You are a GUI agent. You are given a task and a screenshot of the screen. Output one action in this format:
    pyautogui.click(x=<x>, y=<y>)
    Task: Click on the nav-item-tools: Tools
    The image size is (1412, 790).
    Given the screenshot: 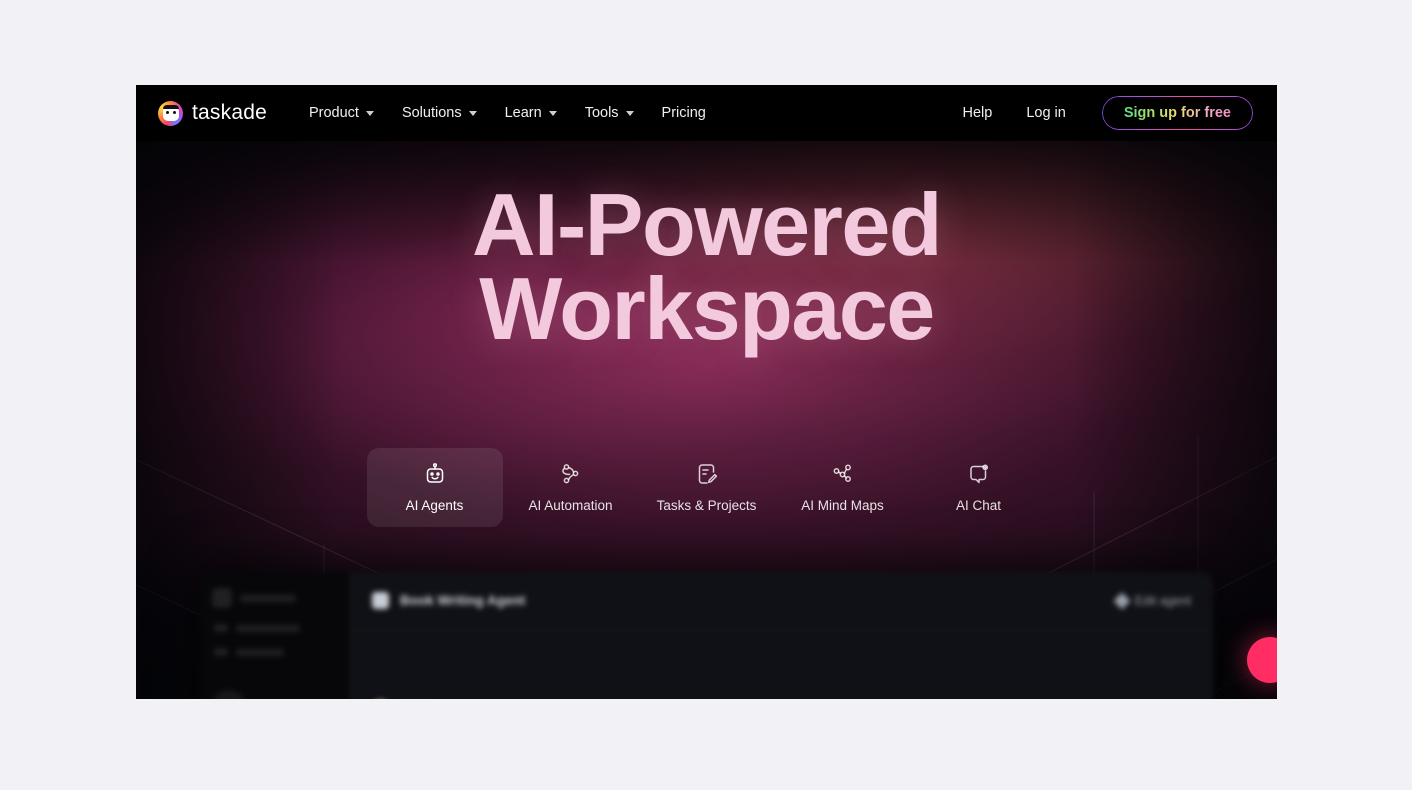 What is the action you would take?
    pyautogui.click(x=609, y=113)
    